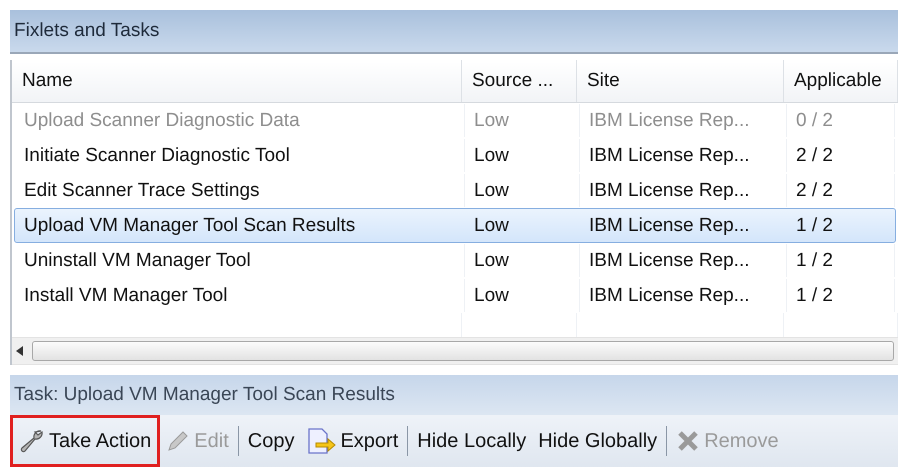 The image size is (898, 467). Describe the element at coordinates (841, 120) in the screenshot. I see `table-cell: 0 / 2` at that location.